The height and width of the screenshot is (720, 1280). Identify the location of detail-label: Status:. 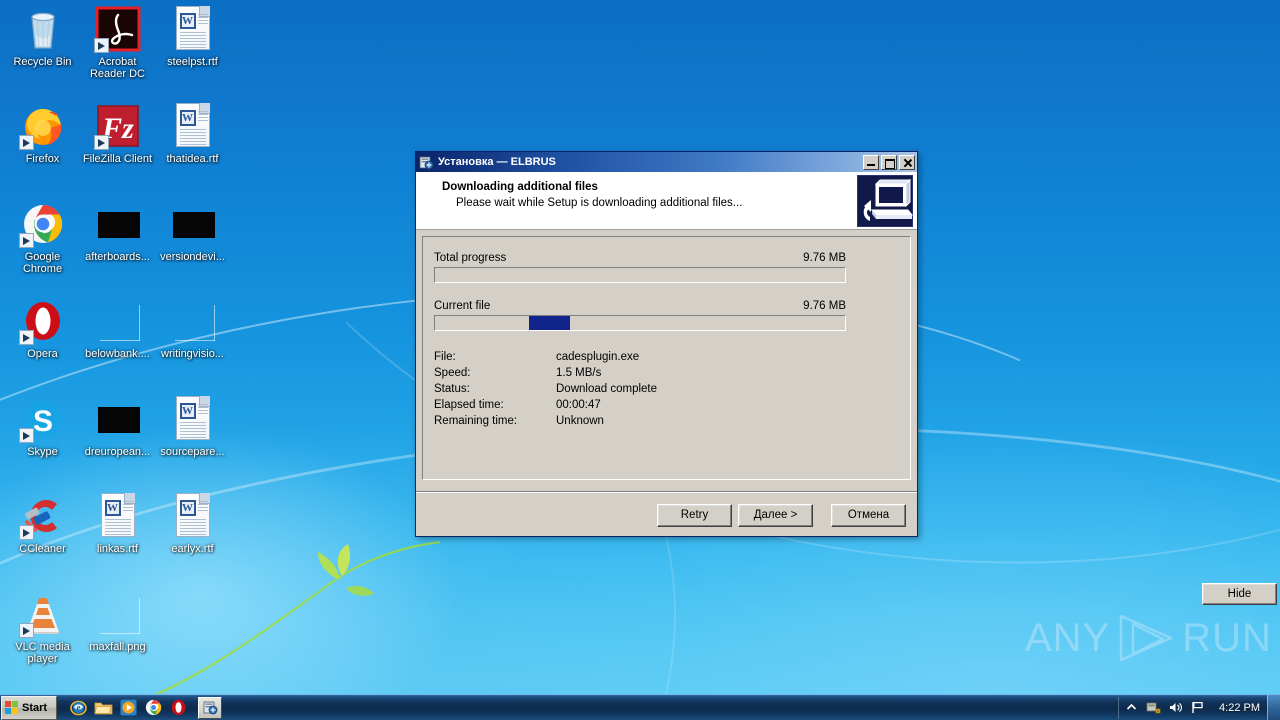
(452, 389).